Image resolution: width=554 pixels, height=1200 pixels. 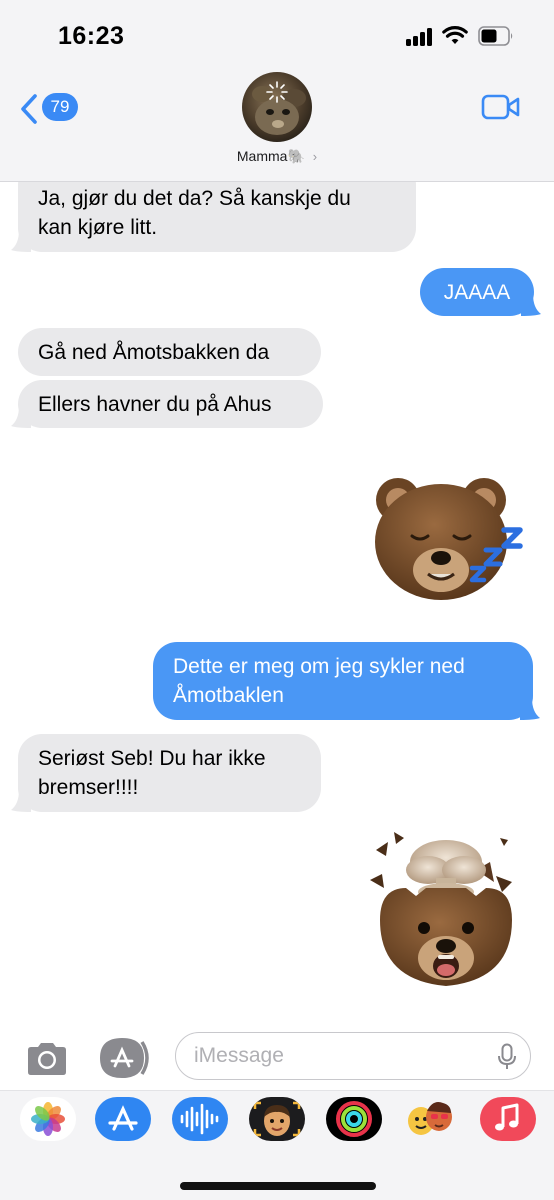 I want to click on cat-photo-avatar-icon, so click(x=277, y=107).